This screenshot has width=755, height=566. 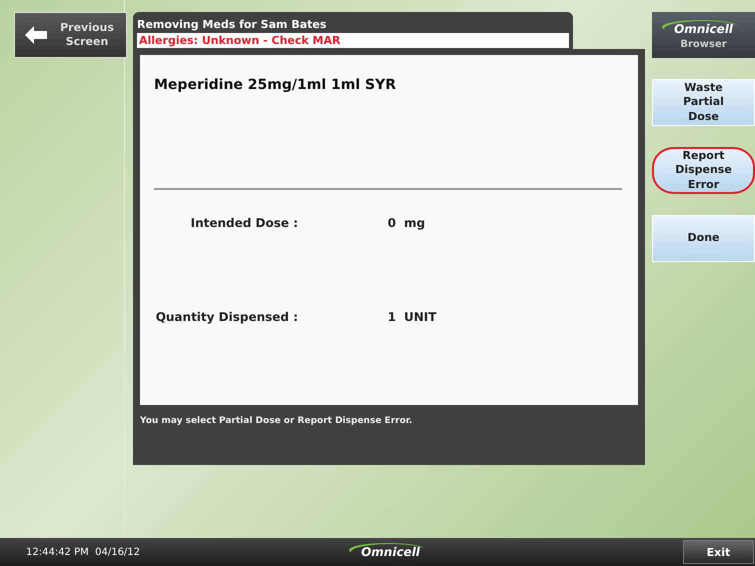 I want to click on brand-subtitle: Browser, so click(x=703, y=44).